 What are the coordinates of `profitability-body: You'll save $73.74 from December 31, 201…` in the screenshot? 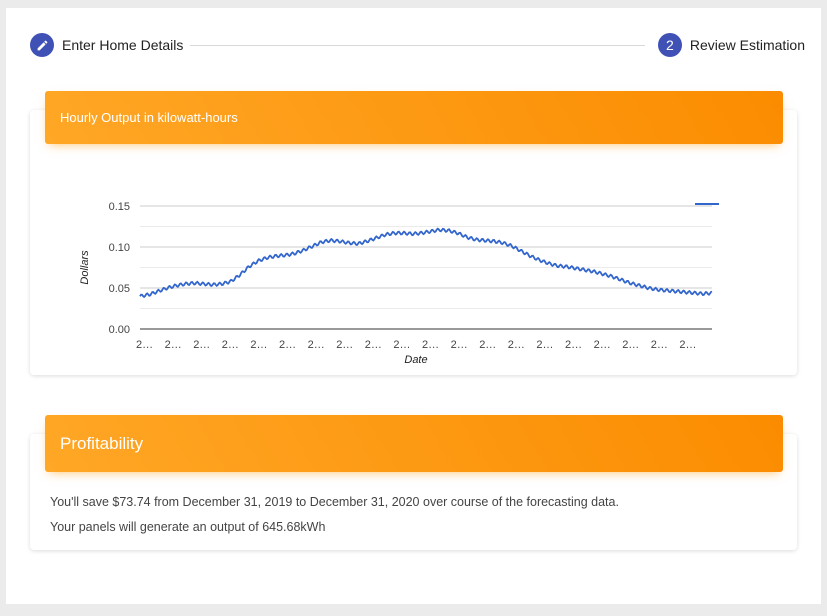 It's located at (334, 515).